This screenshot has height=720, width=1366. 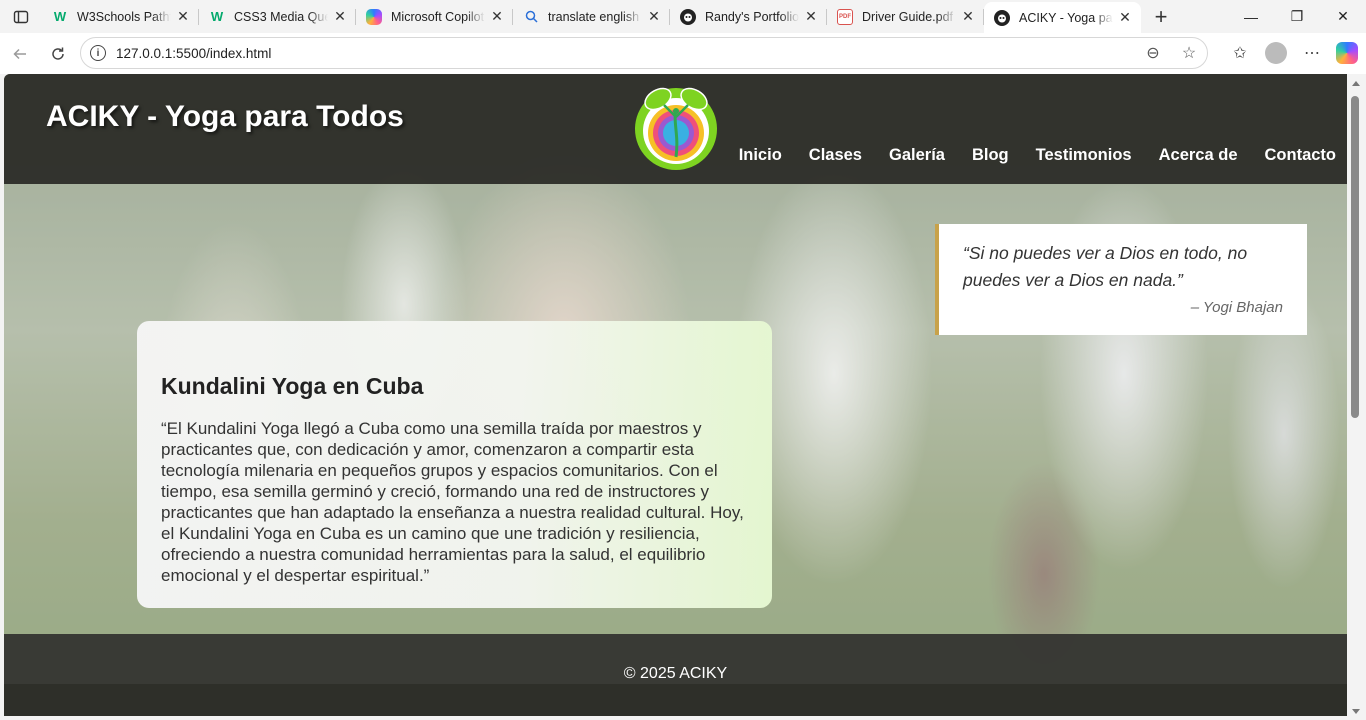 What do you see at coordinates (1066, 17) in the screenshot?
I see `tab-title: ACIKY - Yoga para Todos` at bounding box center [1066, 17].